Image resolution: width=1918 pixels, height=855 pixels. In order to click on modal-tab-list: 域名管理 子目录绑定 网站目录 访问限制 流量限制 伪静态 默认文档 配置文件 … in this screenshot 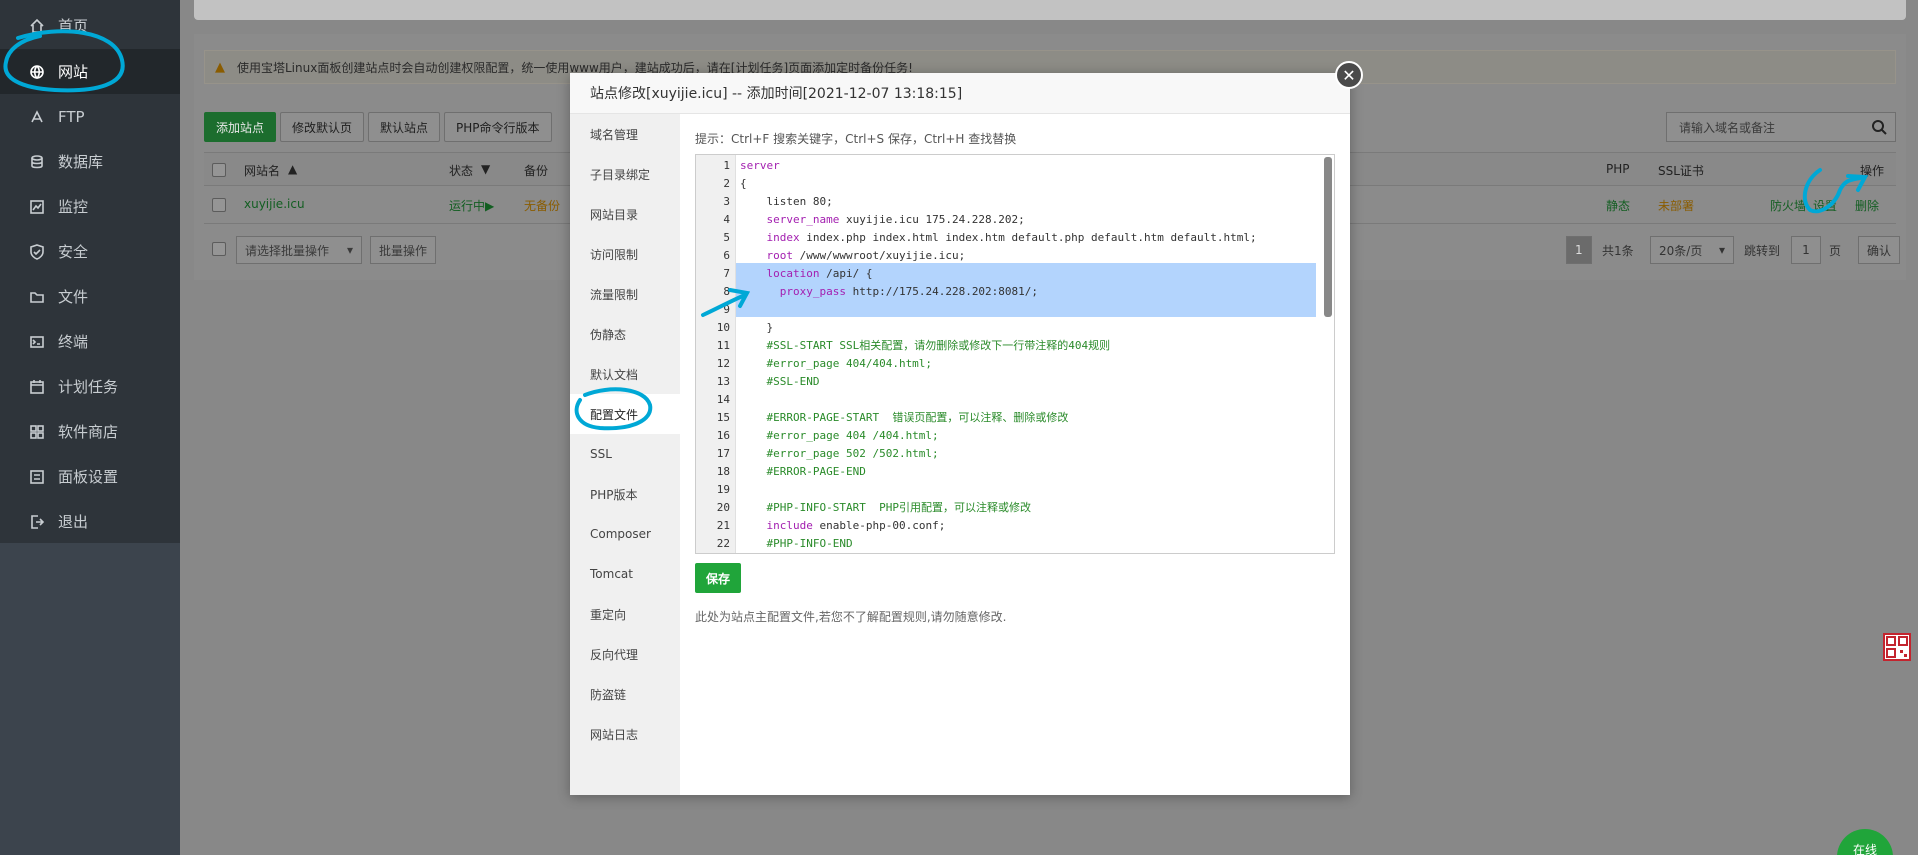, I will do `click(625, 454)`.